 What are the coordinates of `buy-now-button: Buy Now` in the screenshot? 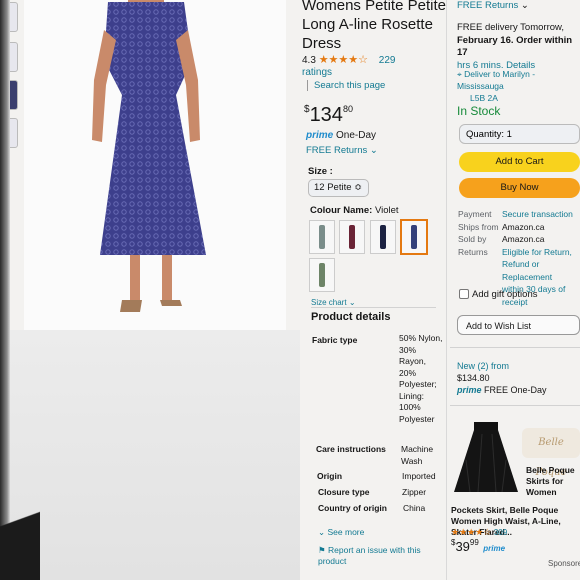 It's located at (519, 188).